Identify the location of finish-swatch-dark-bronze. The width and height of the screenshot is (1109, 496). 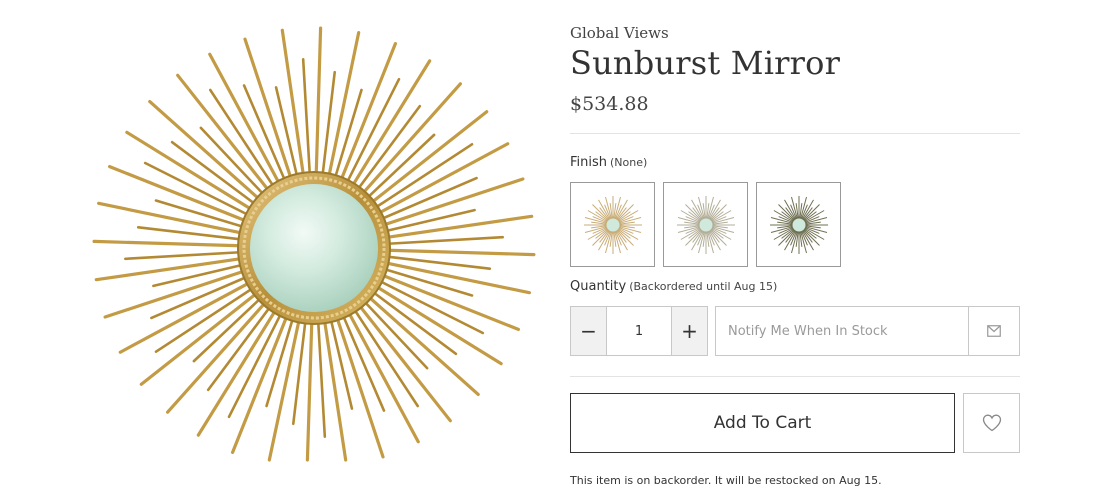
(798, 224).